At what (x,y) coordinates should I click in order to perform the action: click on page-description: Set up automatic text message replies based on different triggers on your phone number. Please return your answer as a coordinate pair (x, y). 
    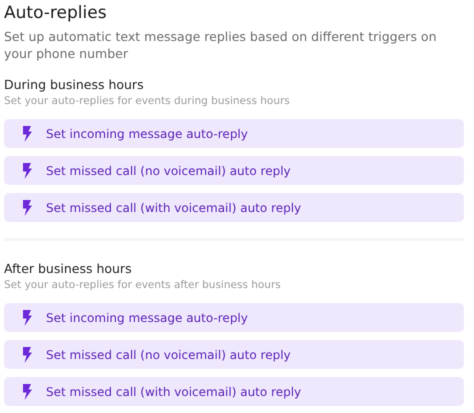
    Looking at the image, I should click on (221, 45).